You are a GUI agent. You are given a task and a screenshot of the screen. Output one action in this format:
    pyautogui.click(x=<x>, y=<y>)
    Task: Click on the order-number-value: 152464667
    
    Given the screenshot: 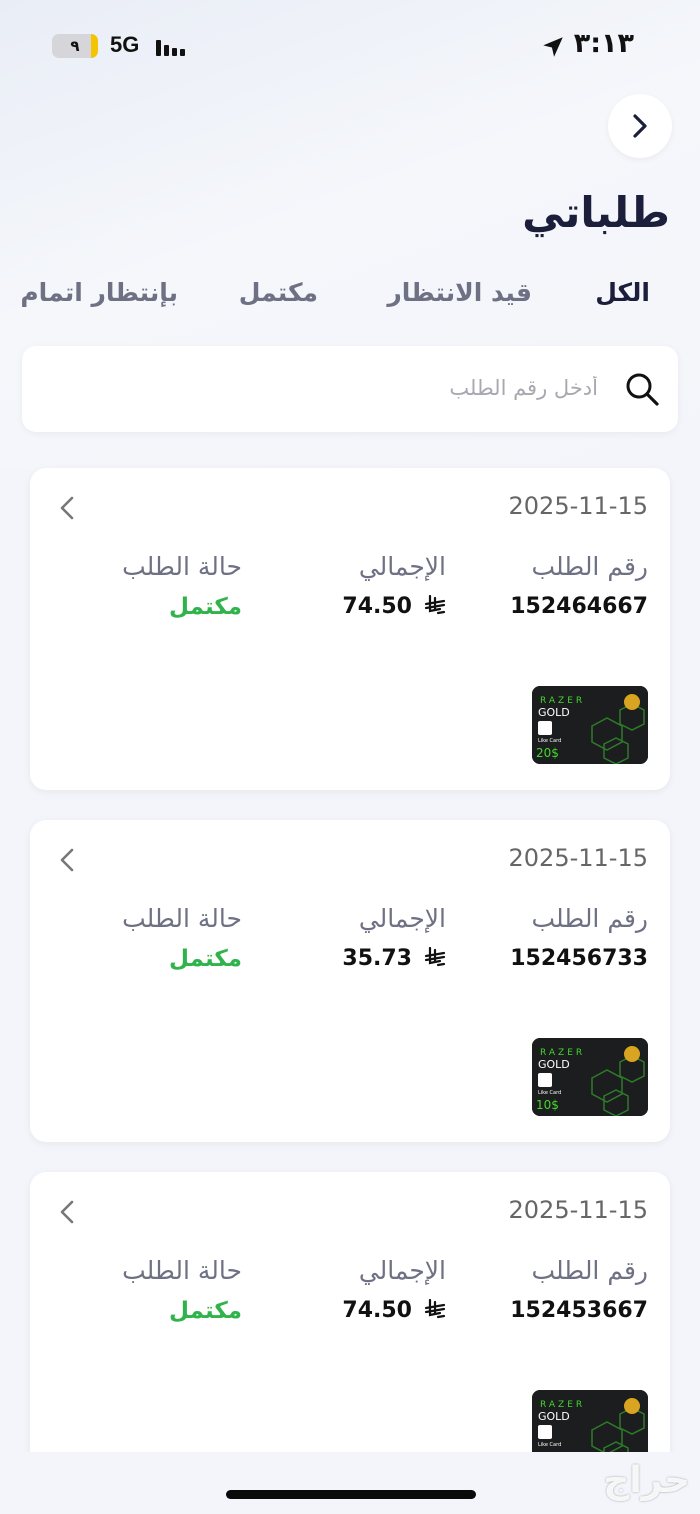 What is the action you would take?
    pyautogui.click(x=579, y=606)
    